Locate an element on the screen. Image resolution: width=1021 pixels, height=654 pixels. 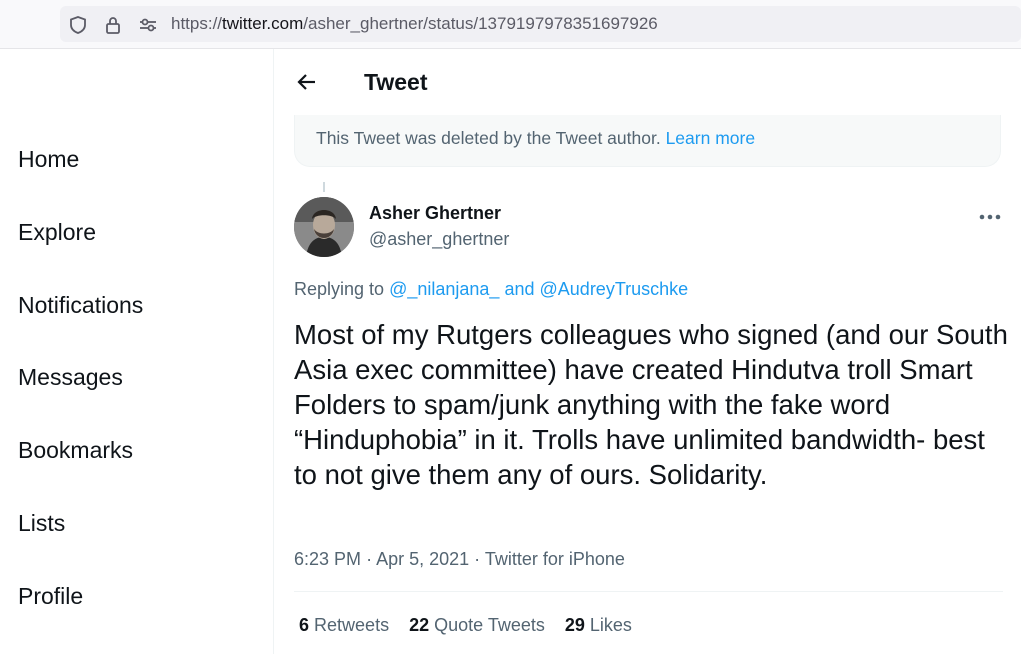
tweet-date: Apr 5, 2021 is located at coordinates (422, 559).